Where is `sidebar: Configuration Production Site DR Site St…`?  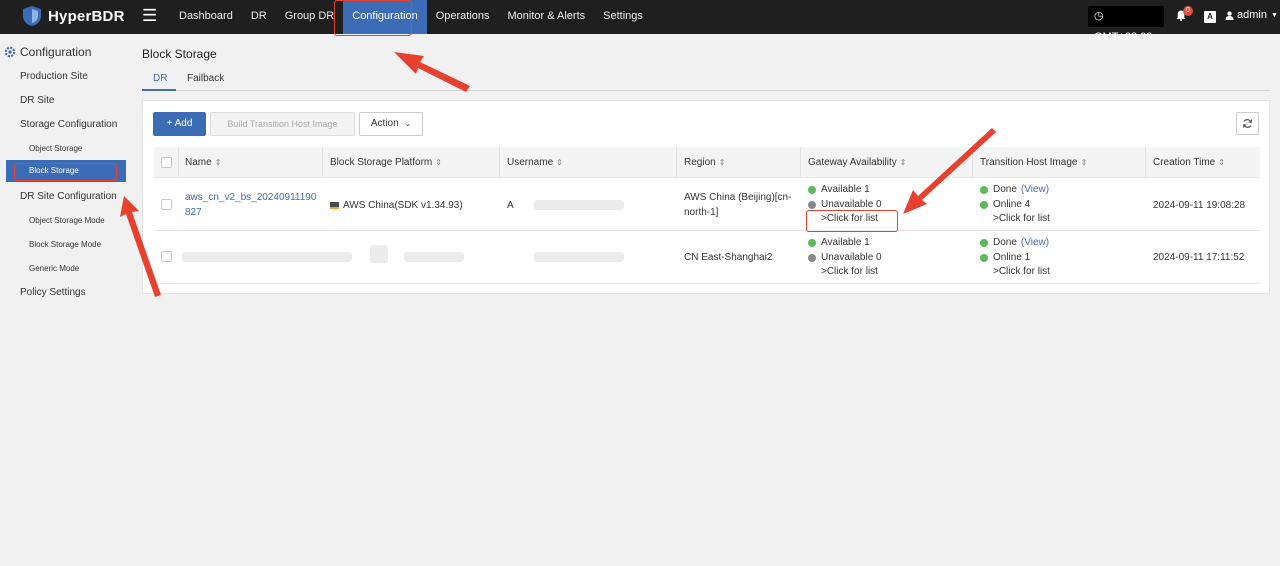
sidebar: Configuration Production Site DR Site St… is located at coordinates (67, 300).